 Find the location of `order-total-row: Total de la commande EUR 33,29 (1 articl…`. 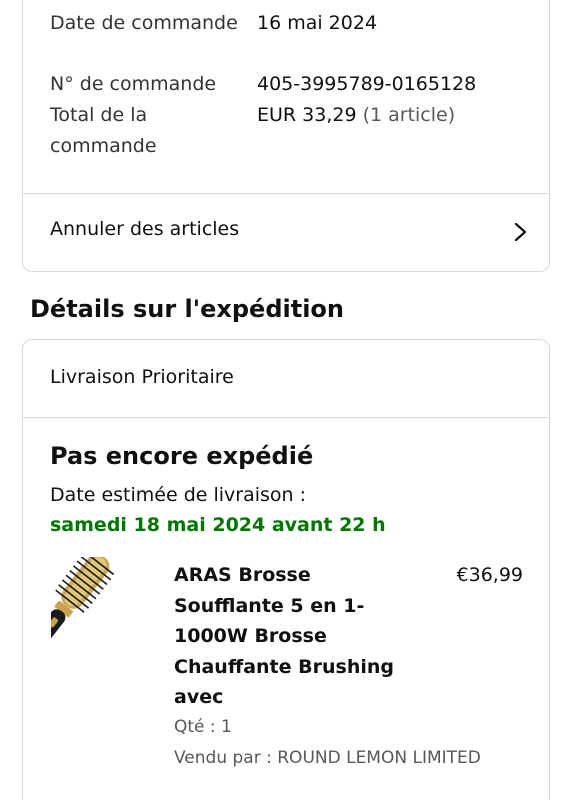

order-total-row: Total de la commande EUR 33,29 (1 articl… is located at coordinates (289, 130).